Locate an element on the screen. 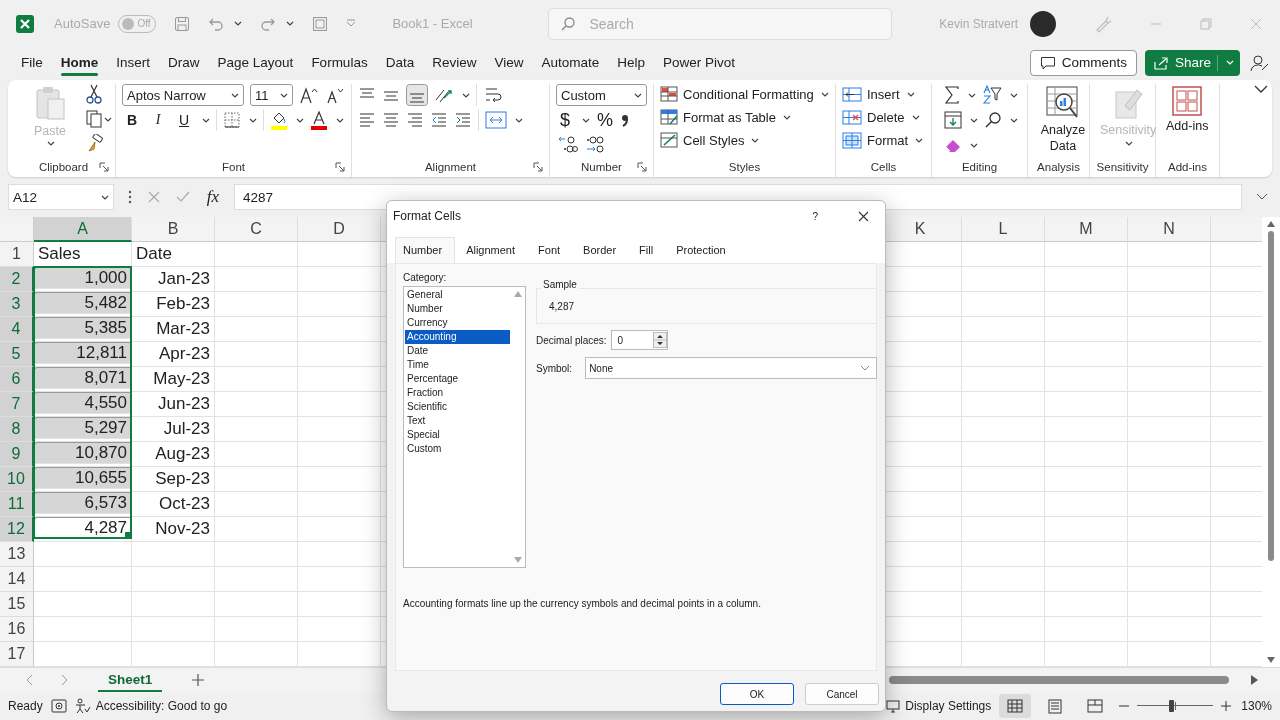  ribbon-tab: Help is located at coordinates (631, 63).